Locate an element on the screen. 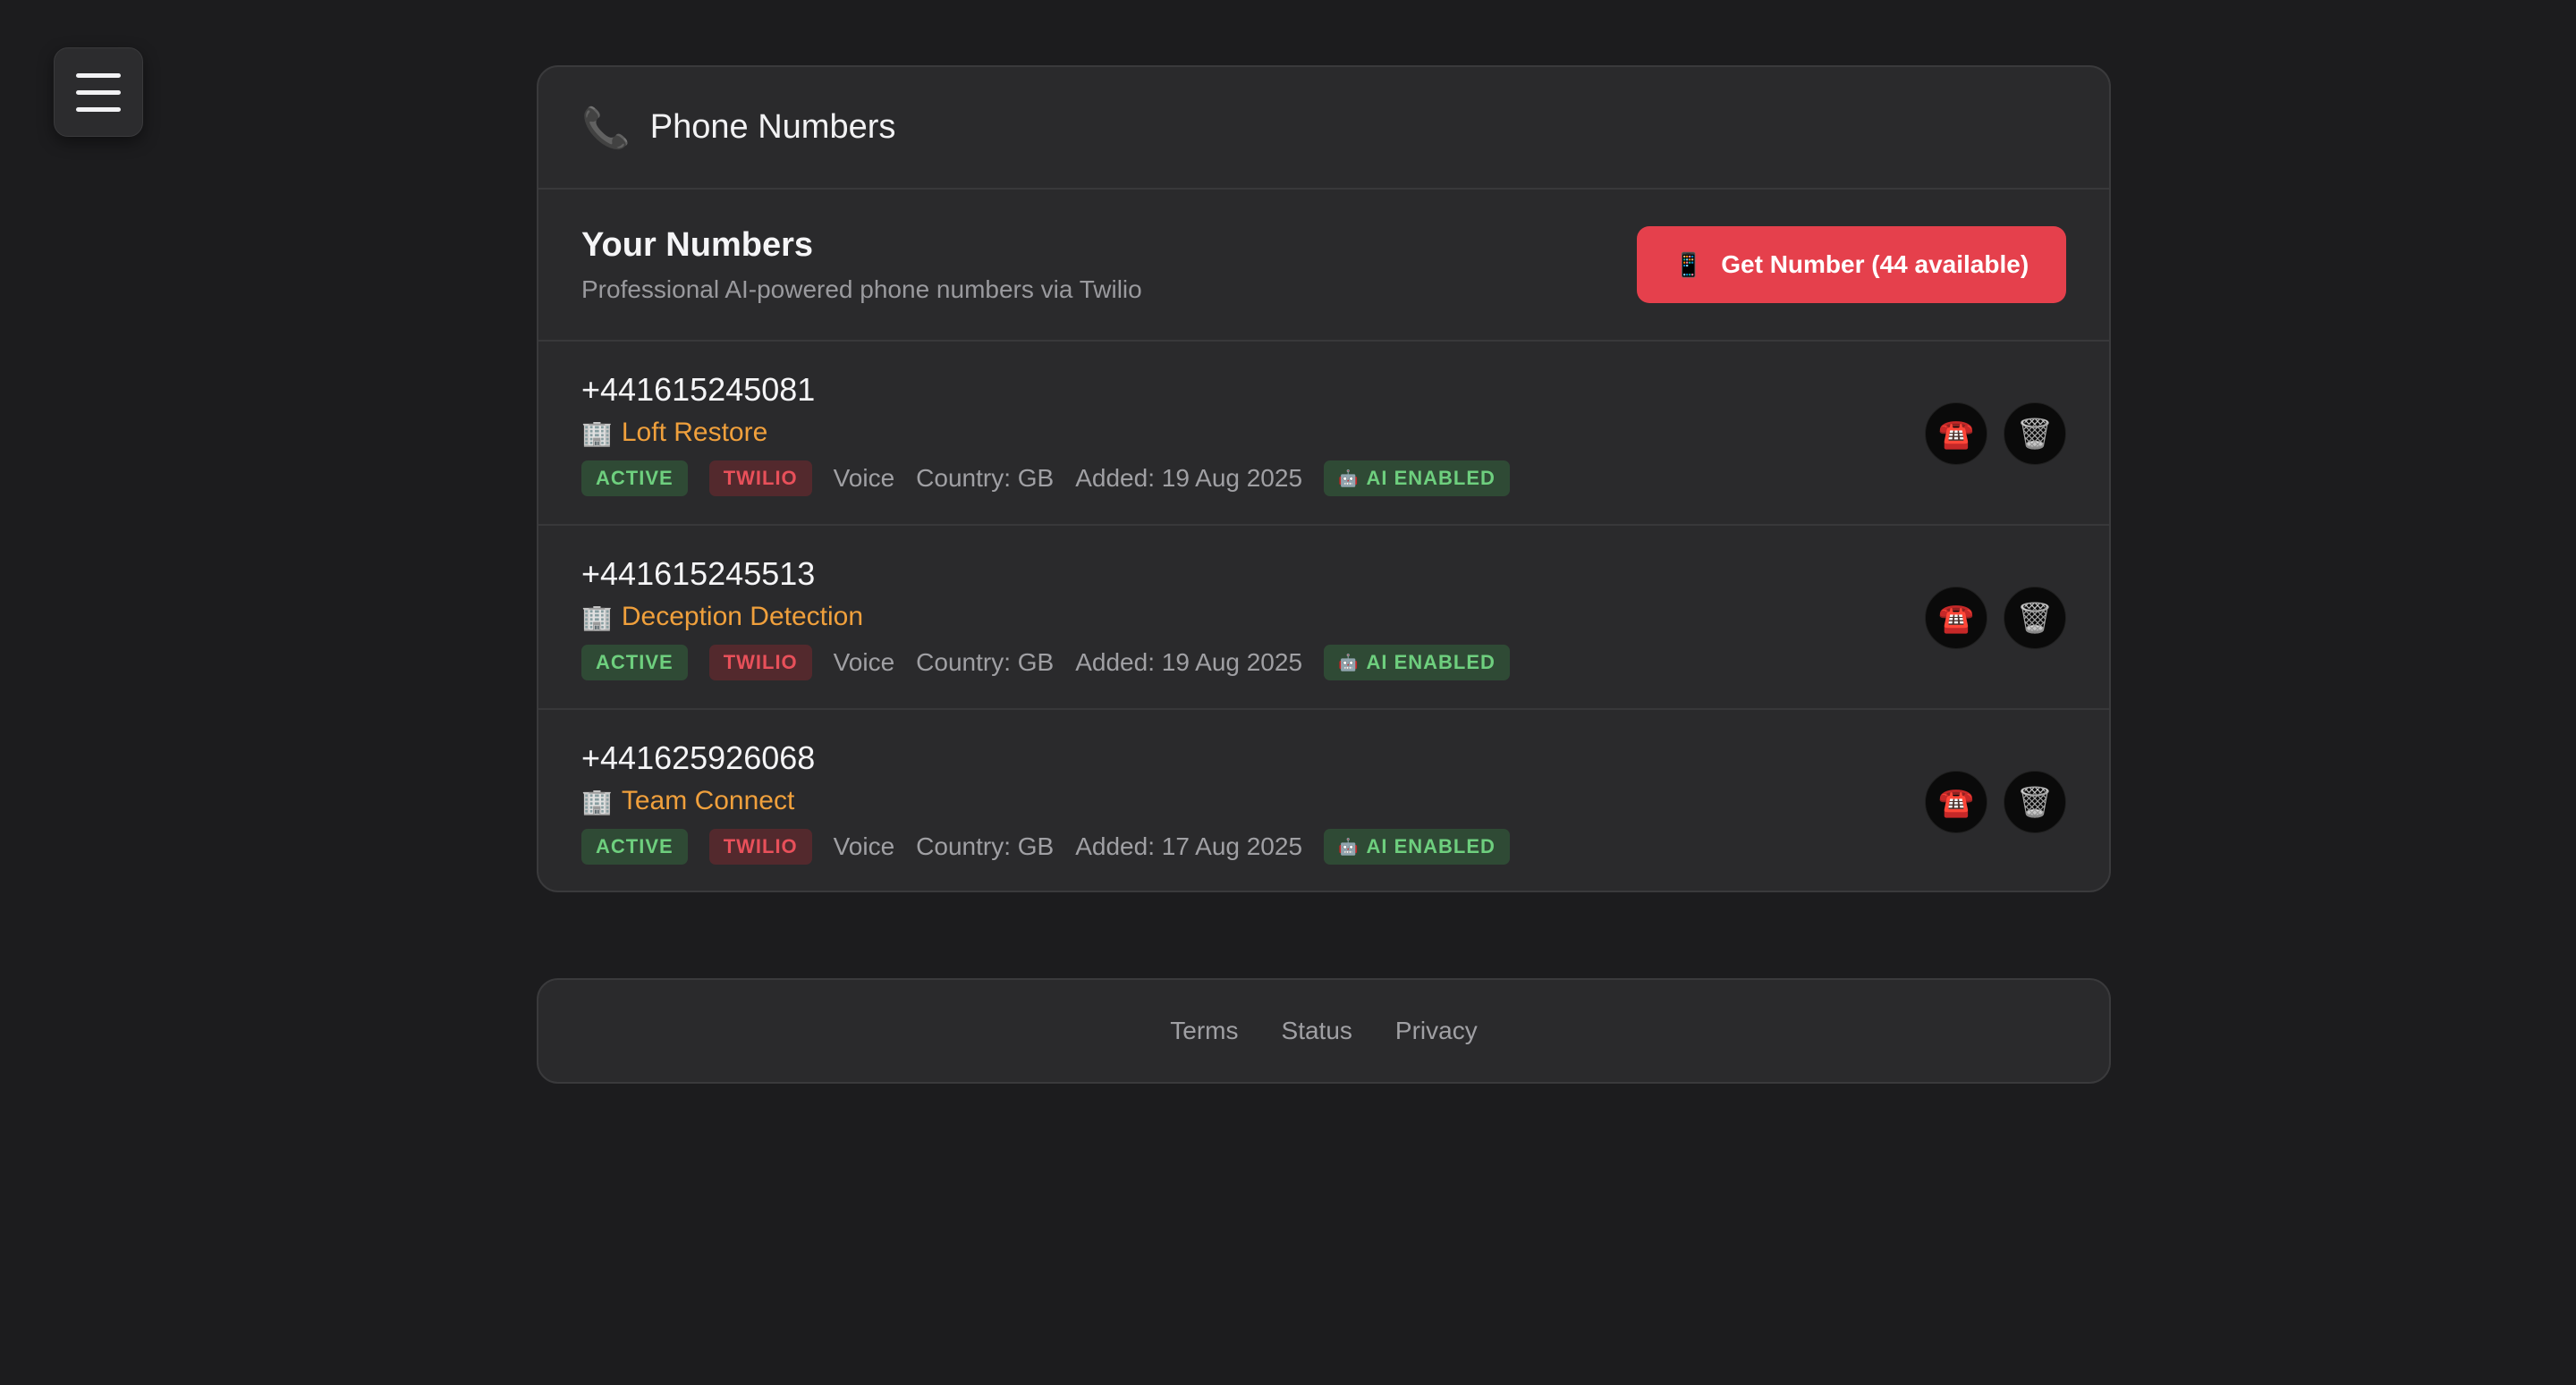  page-title: Phone Numbers is located at coordinates (772, 127).